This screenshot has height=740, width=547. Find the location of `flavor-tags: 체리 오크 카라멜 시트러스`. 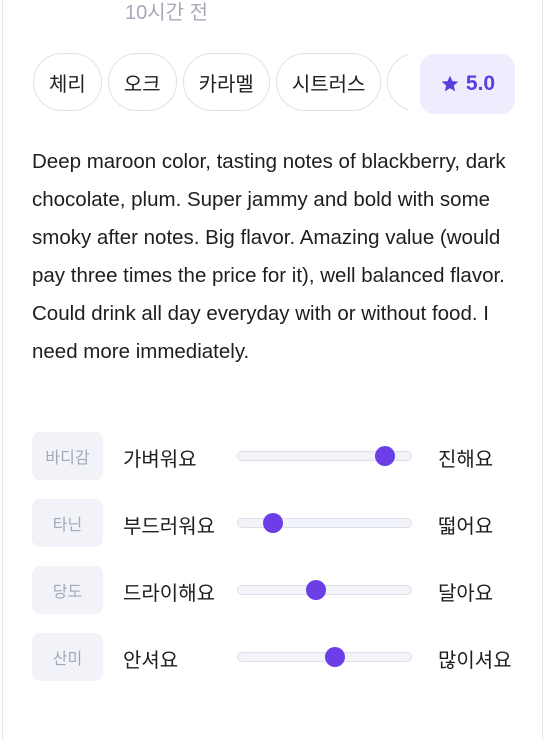

flavor-tags: 체리 오크 카라멜 시트러스 is located at coordinates (220, 82).